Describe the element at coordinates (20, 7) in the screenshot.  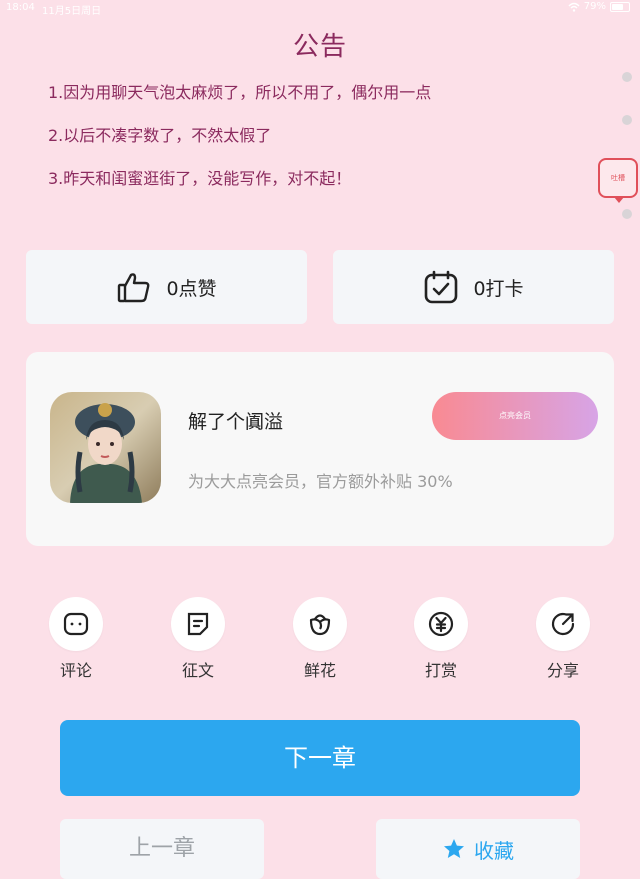
I see `status-time: 18:04` at that location.